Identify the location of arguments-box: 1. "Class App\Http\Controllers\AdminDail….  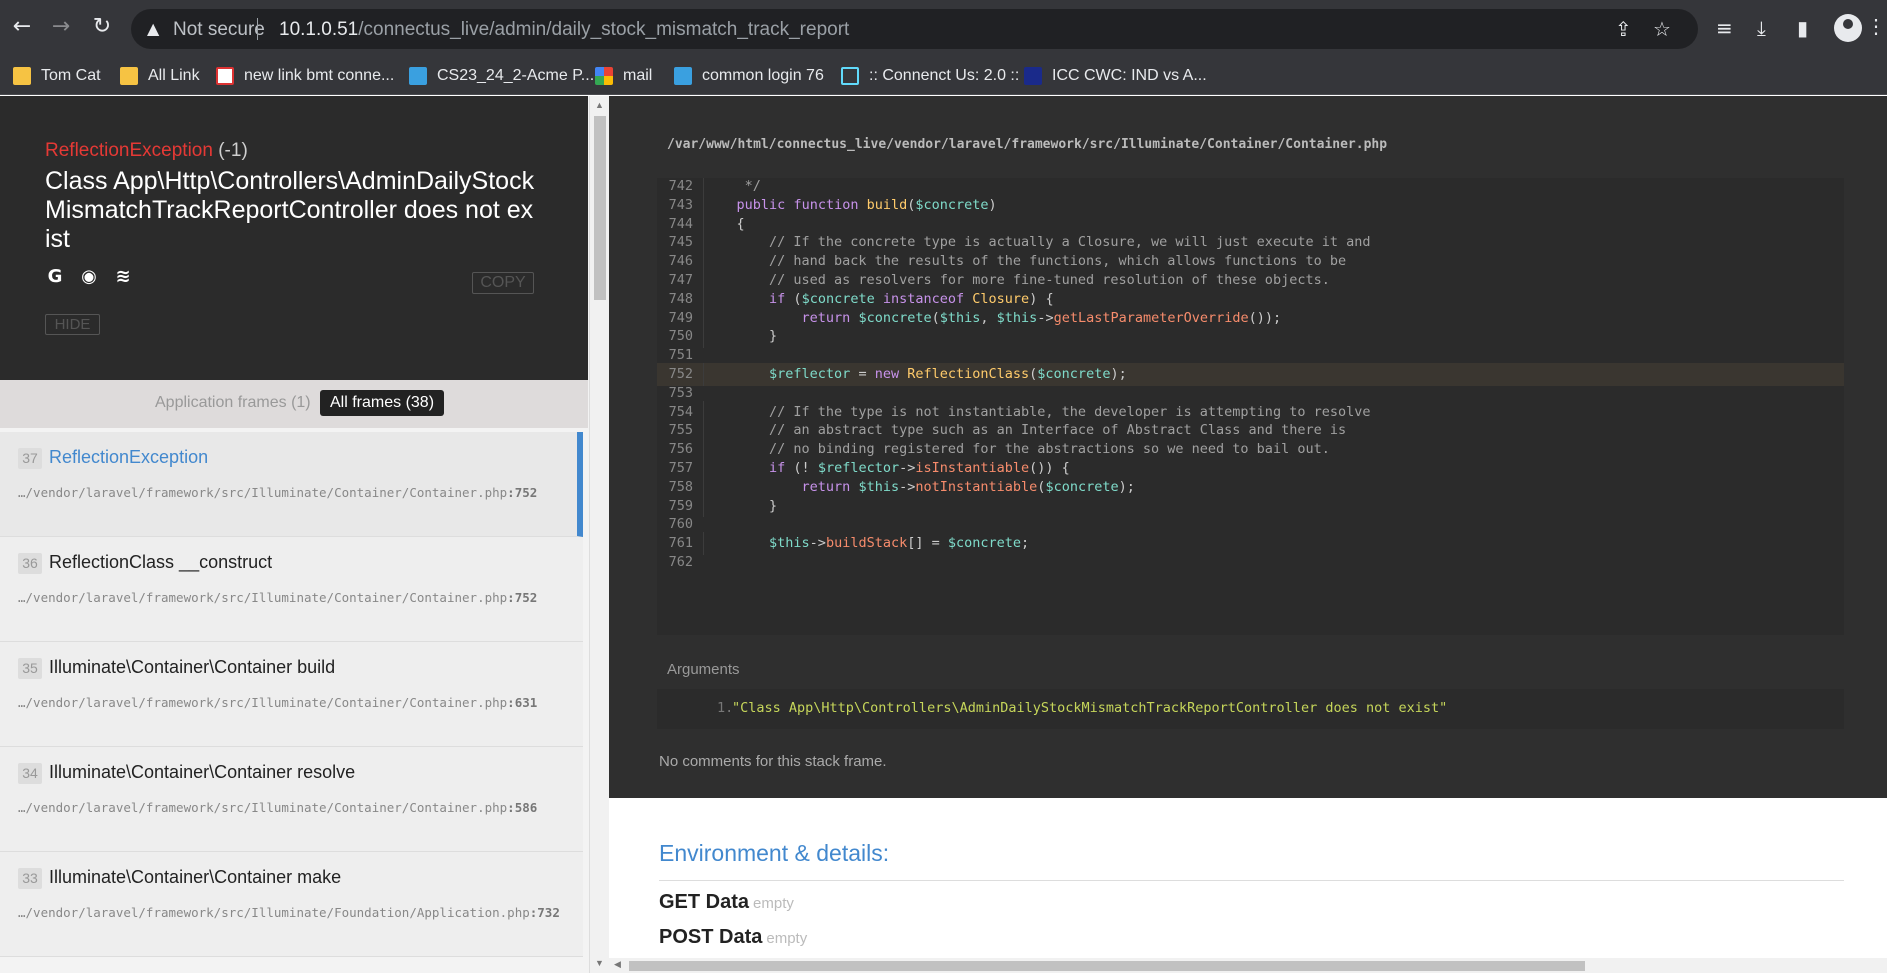
(1250, 709).